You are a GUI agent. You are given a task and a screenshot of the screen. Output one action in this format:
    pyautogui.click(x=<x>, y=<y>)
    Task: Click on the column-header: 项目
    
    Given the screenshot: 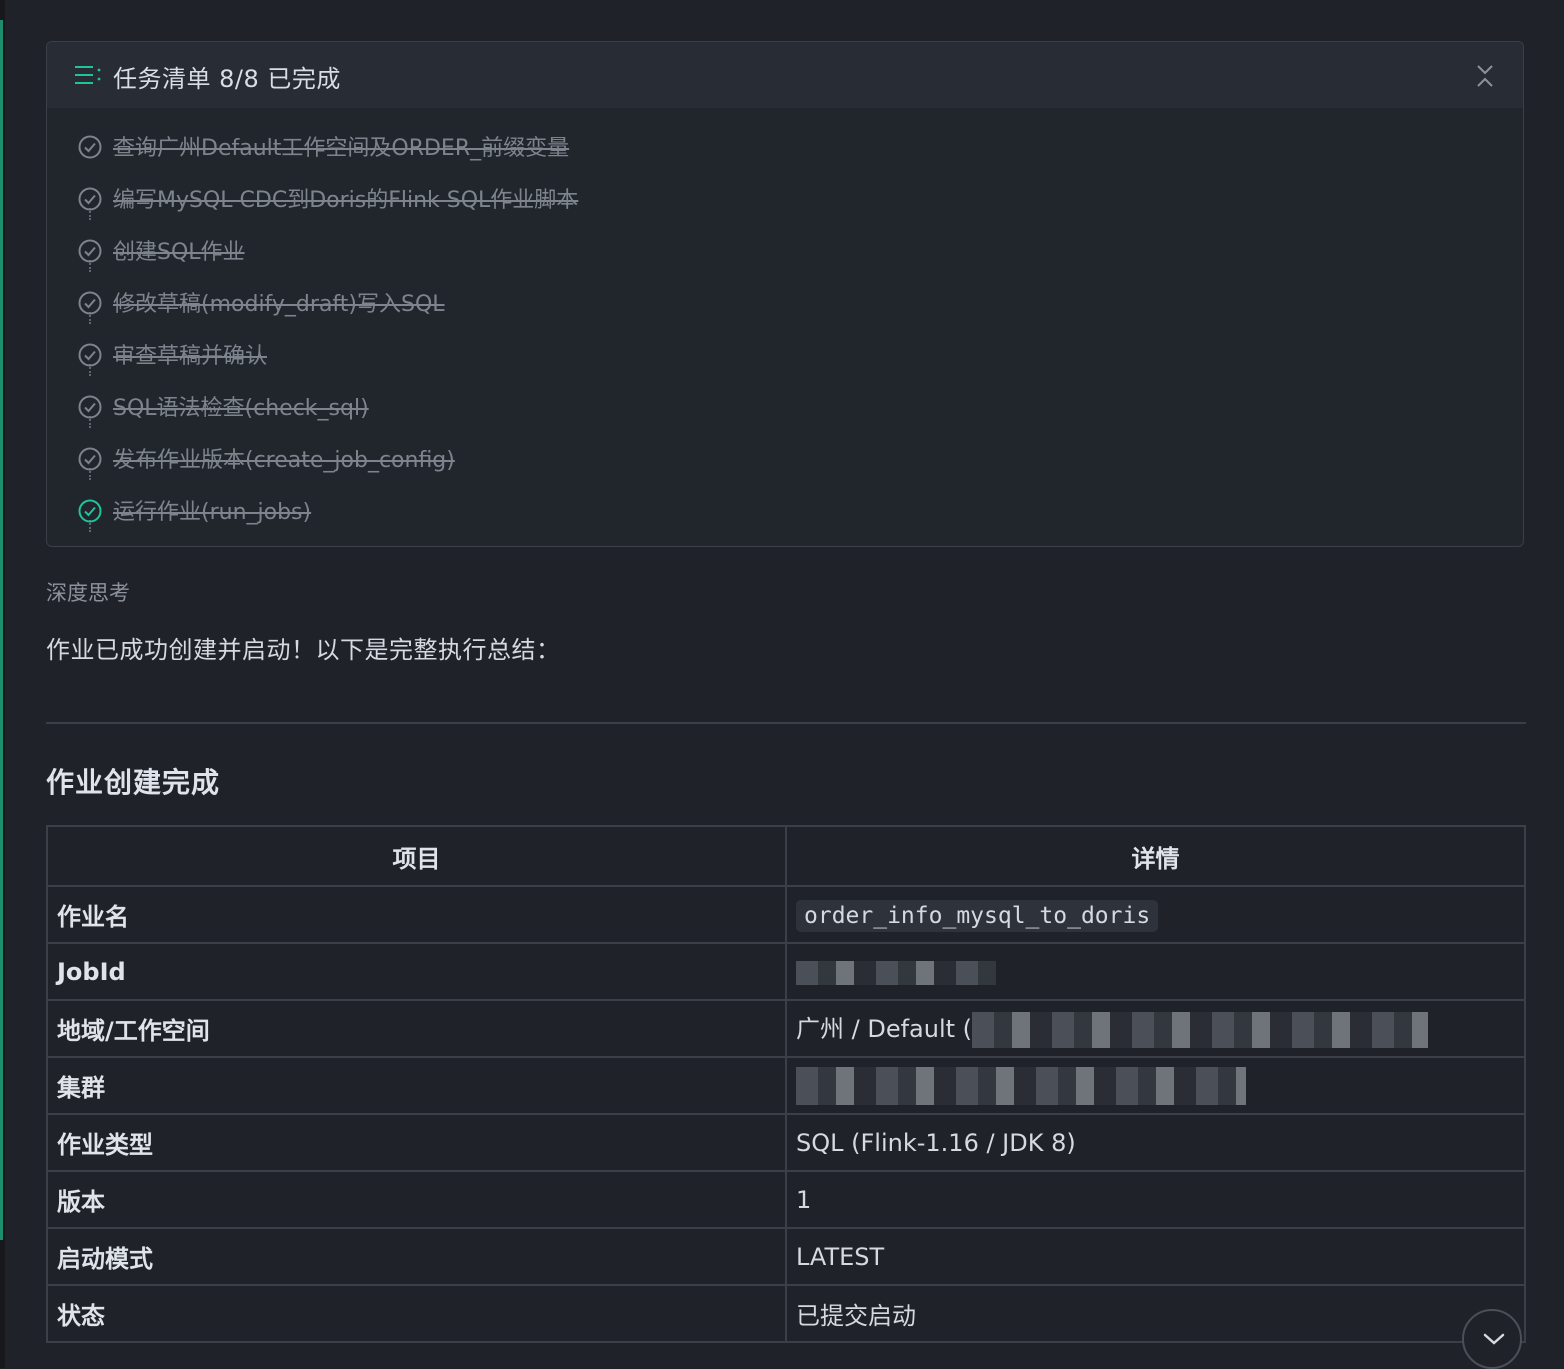 What is the action you would take?
    pyautogui.click(x=416, y=856)
    